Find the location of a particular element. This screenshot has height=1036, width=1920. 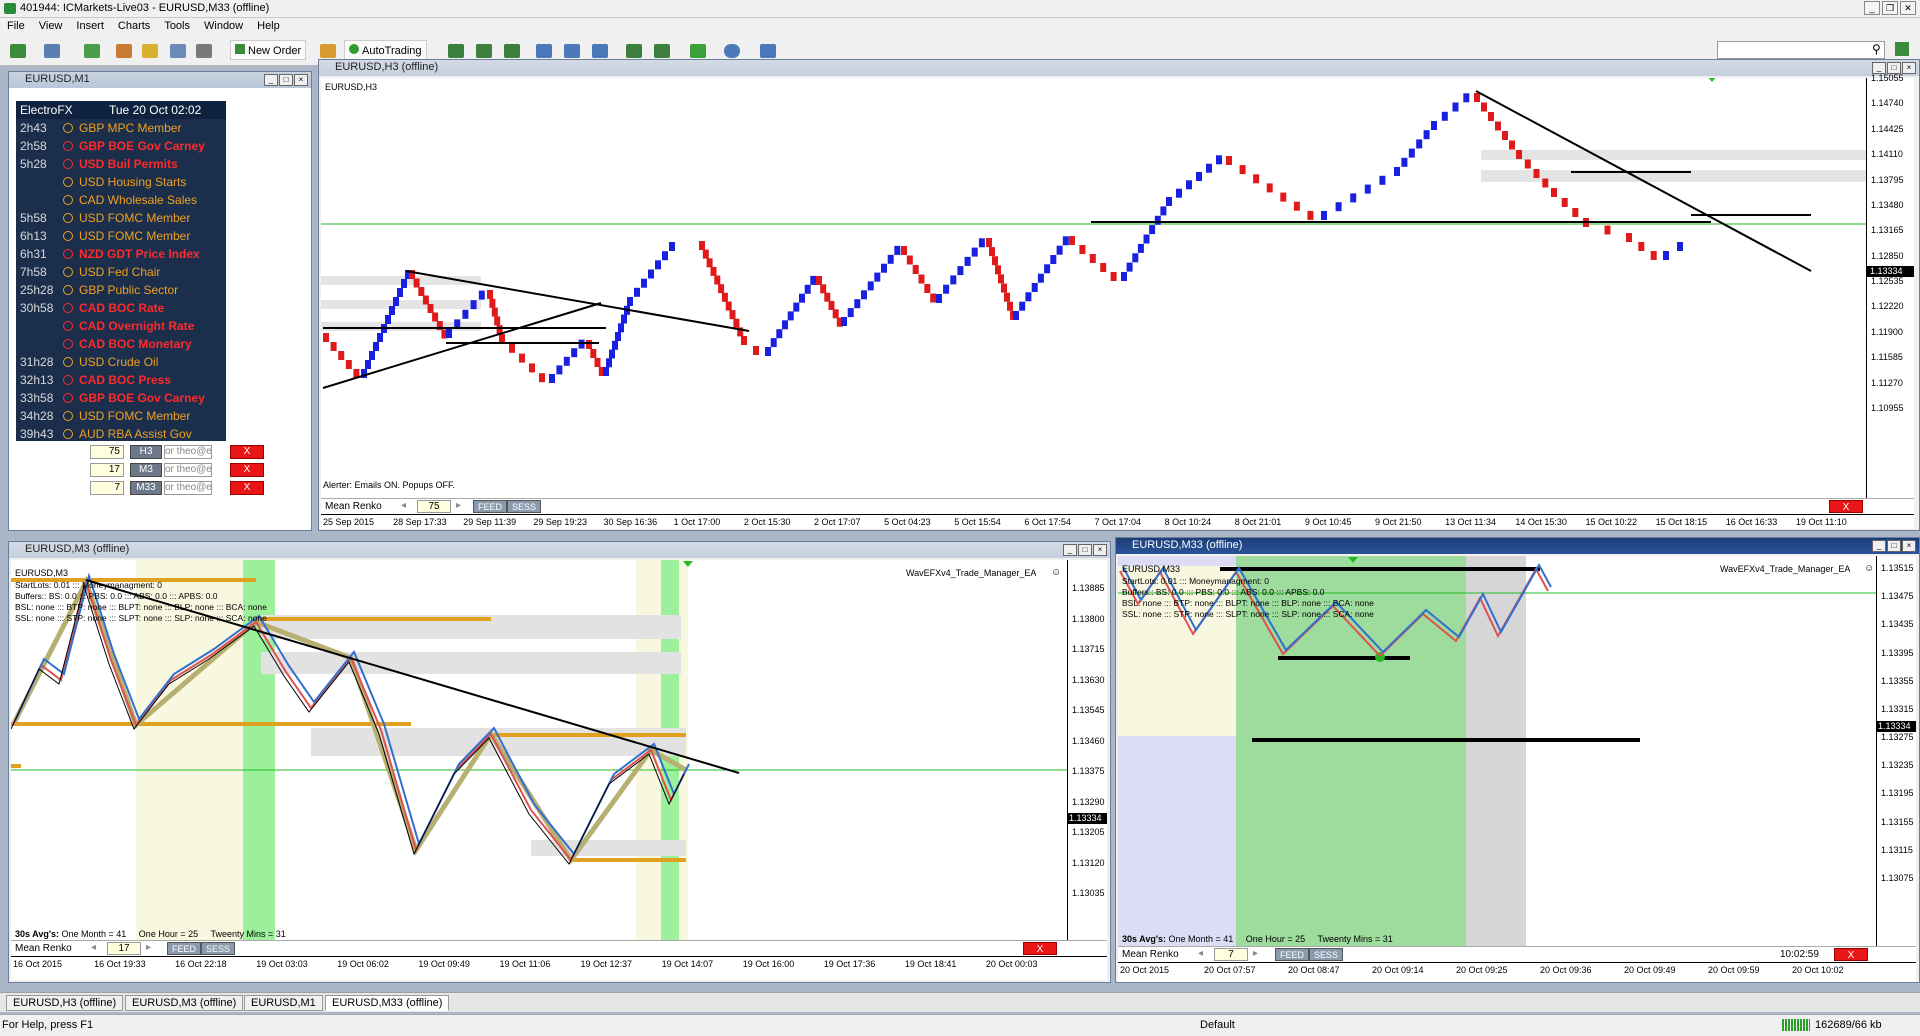

bar-chart-icon is located at coordinates (456, 51).